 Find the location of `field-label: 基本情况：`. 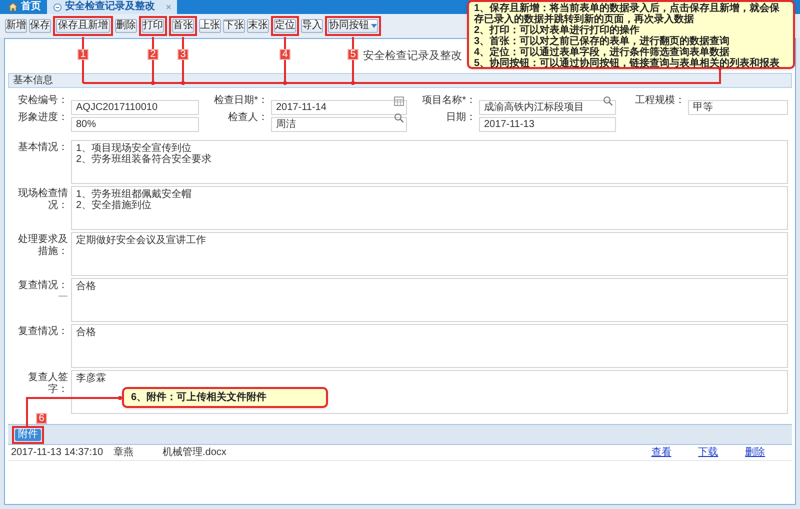

field-label: 基本情况： is located at coordinates (42, 148).